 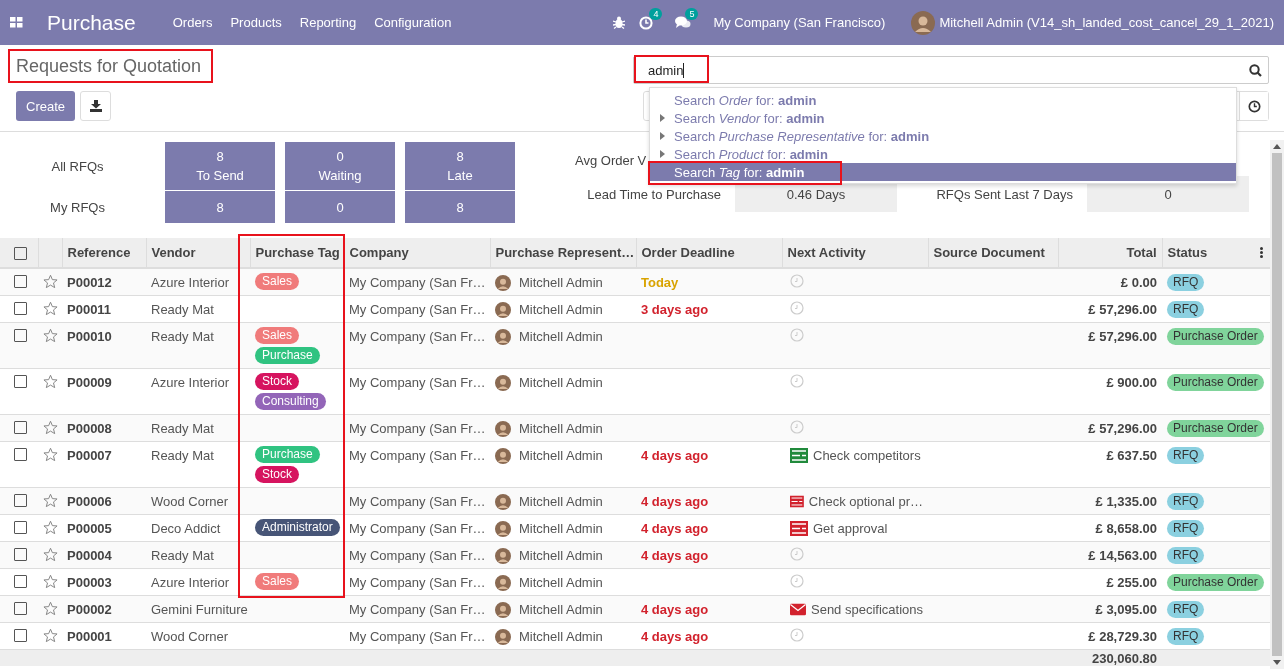 I want to click on app-name: Purchase, so click(x=91, y=22).